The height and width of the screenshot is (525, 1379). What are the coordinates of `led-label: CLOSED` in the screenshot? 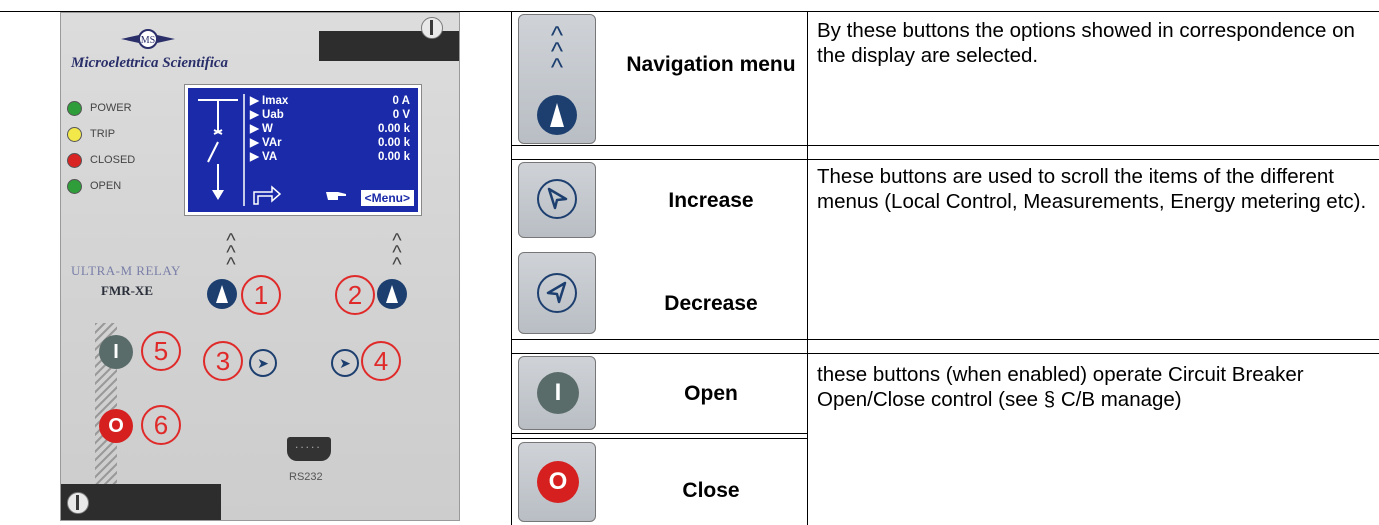 It's located at (113, 160).